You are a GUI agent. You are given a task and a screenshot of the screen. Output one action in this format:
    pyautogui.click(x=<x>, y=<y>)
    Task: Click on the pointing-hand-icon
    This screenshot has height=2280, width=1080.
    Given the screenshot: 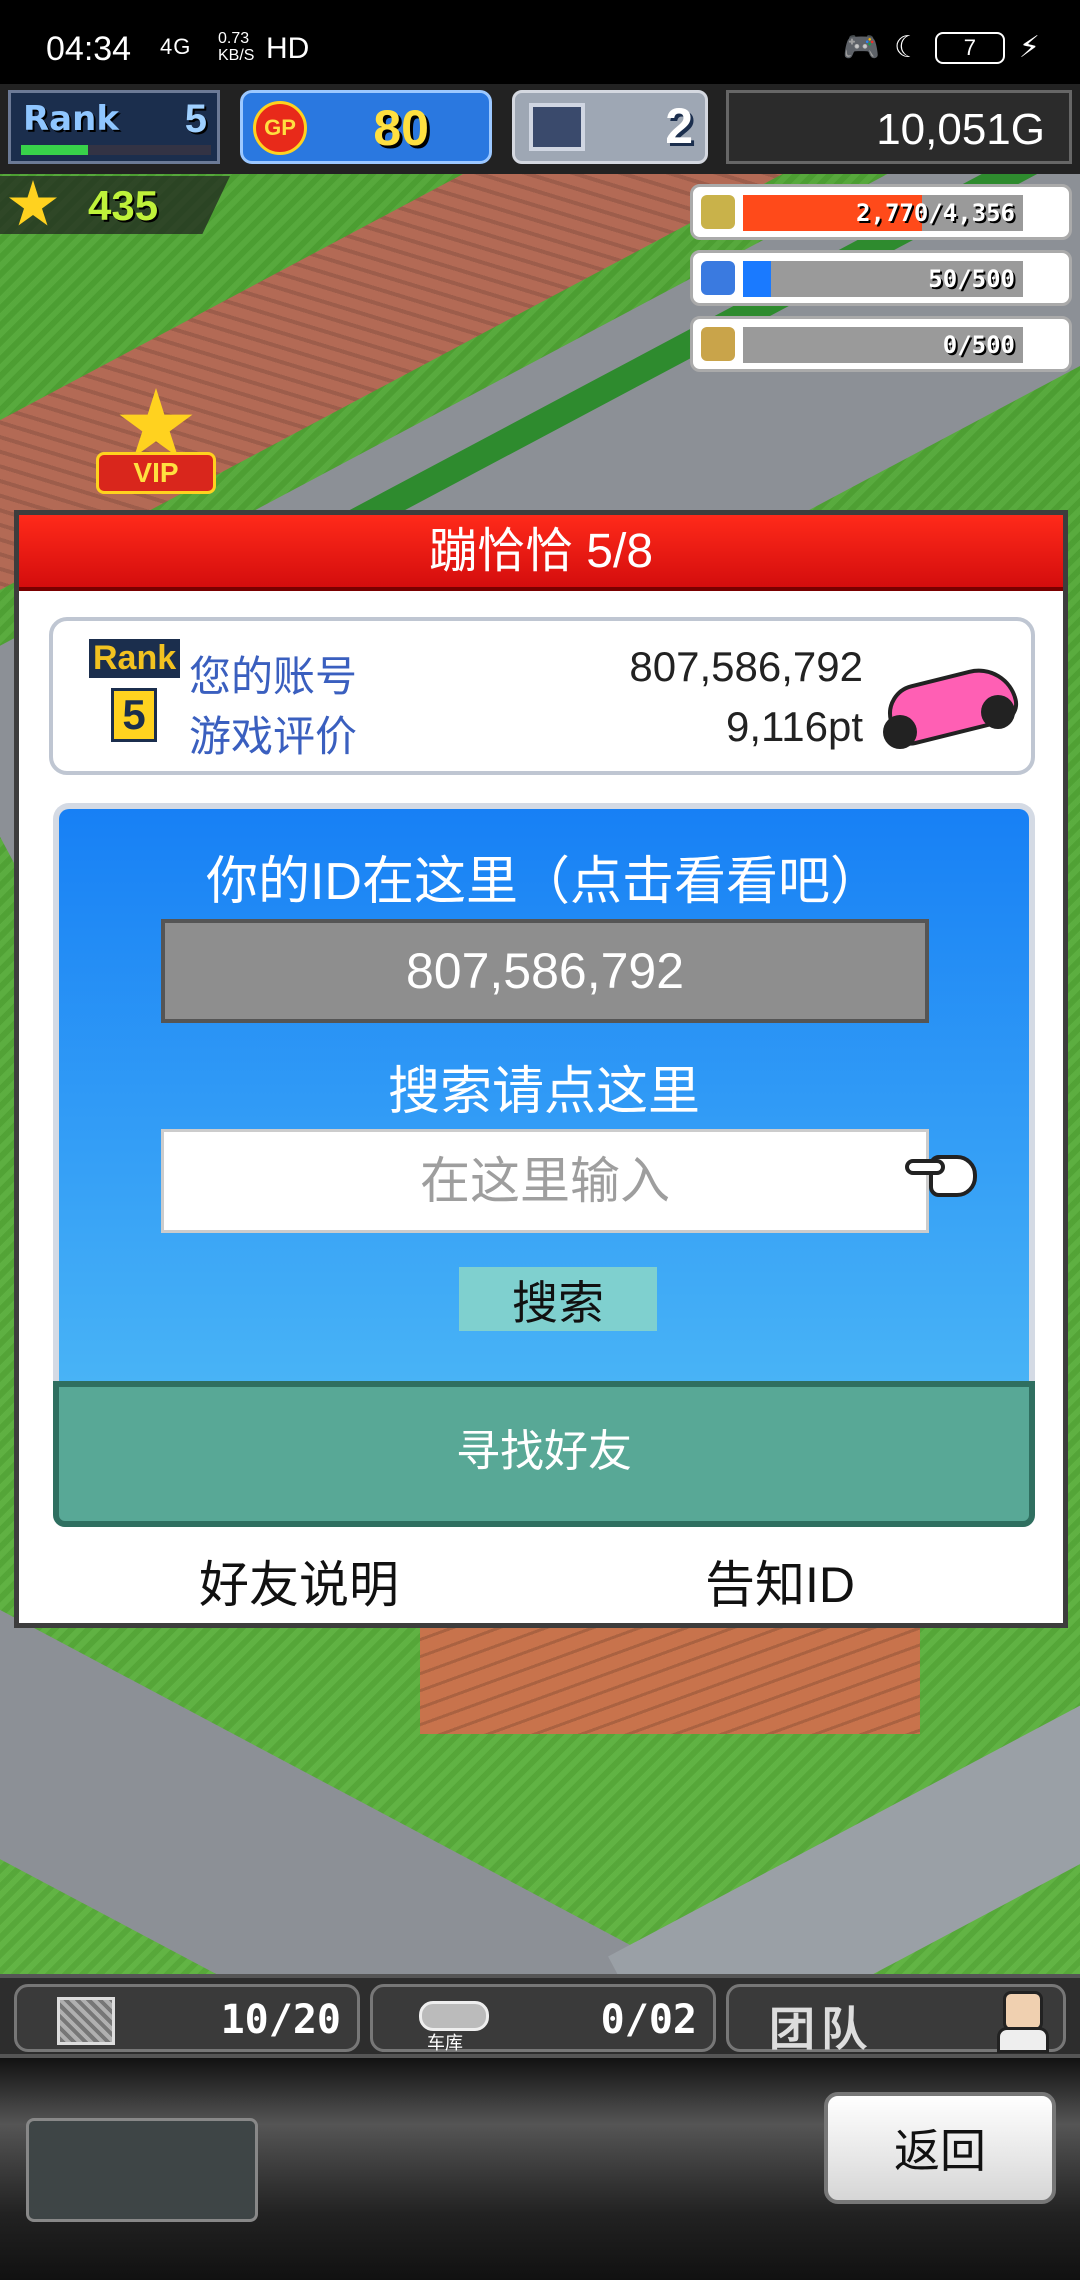 What is the action you would take?
    pyautogui.click(x=945, y=1175)
    